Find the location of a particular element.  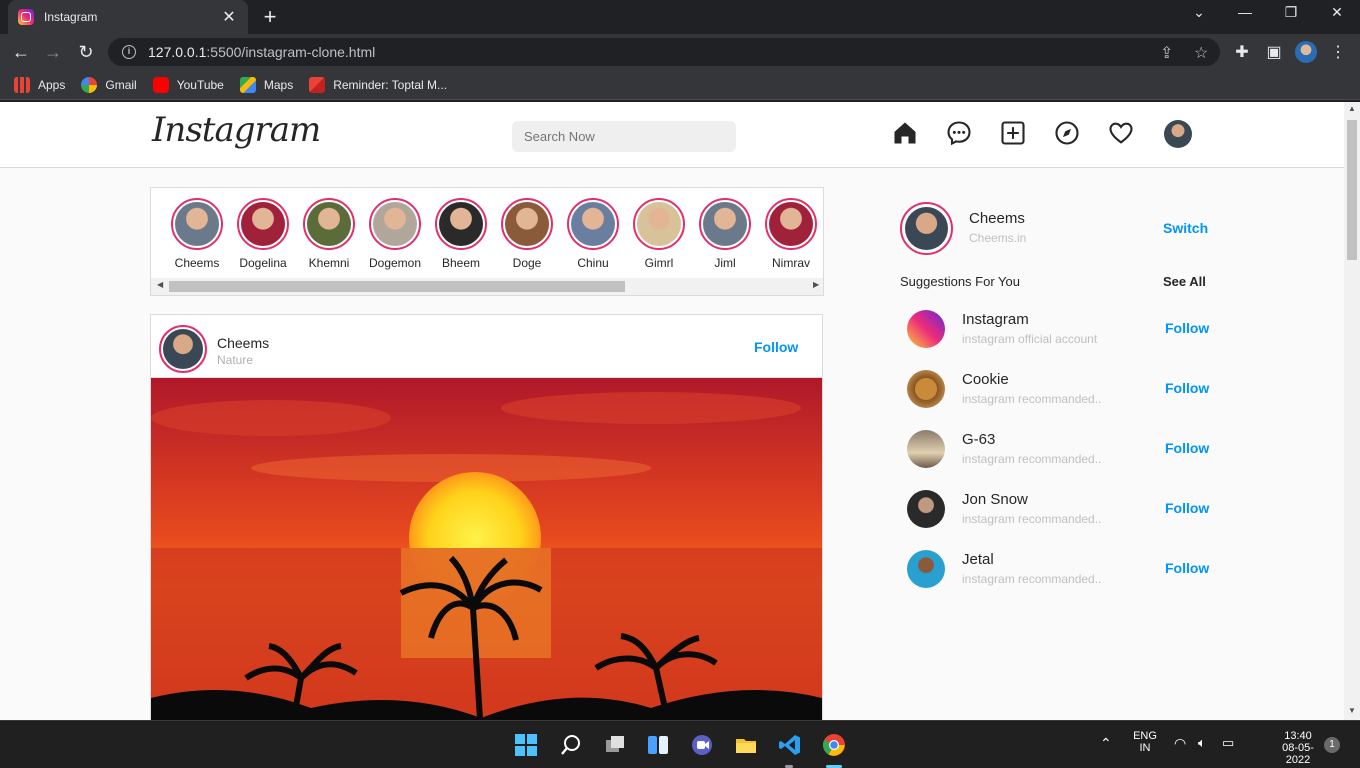

tab-close-icon: ✕ is located at coordinates (229, 17).